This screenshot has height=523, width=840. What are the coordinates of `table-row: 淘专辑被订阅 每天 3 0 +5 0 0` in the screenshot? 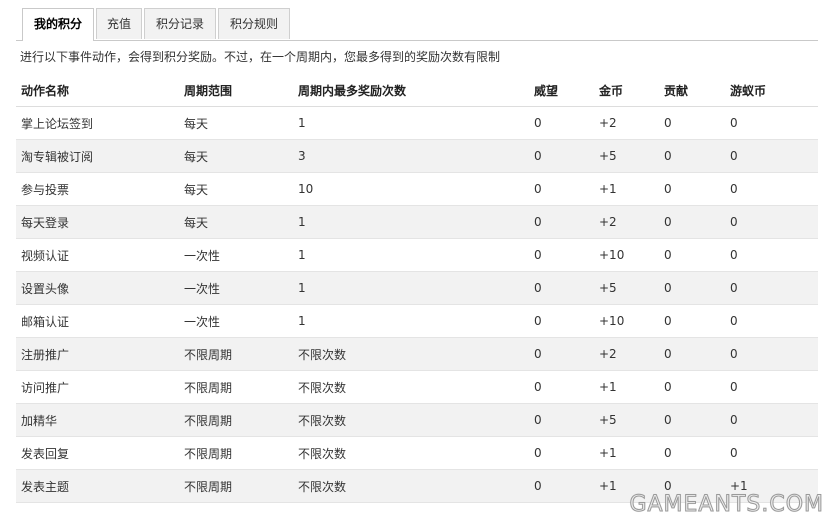 It's located at (417, 156).